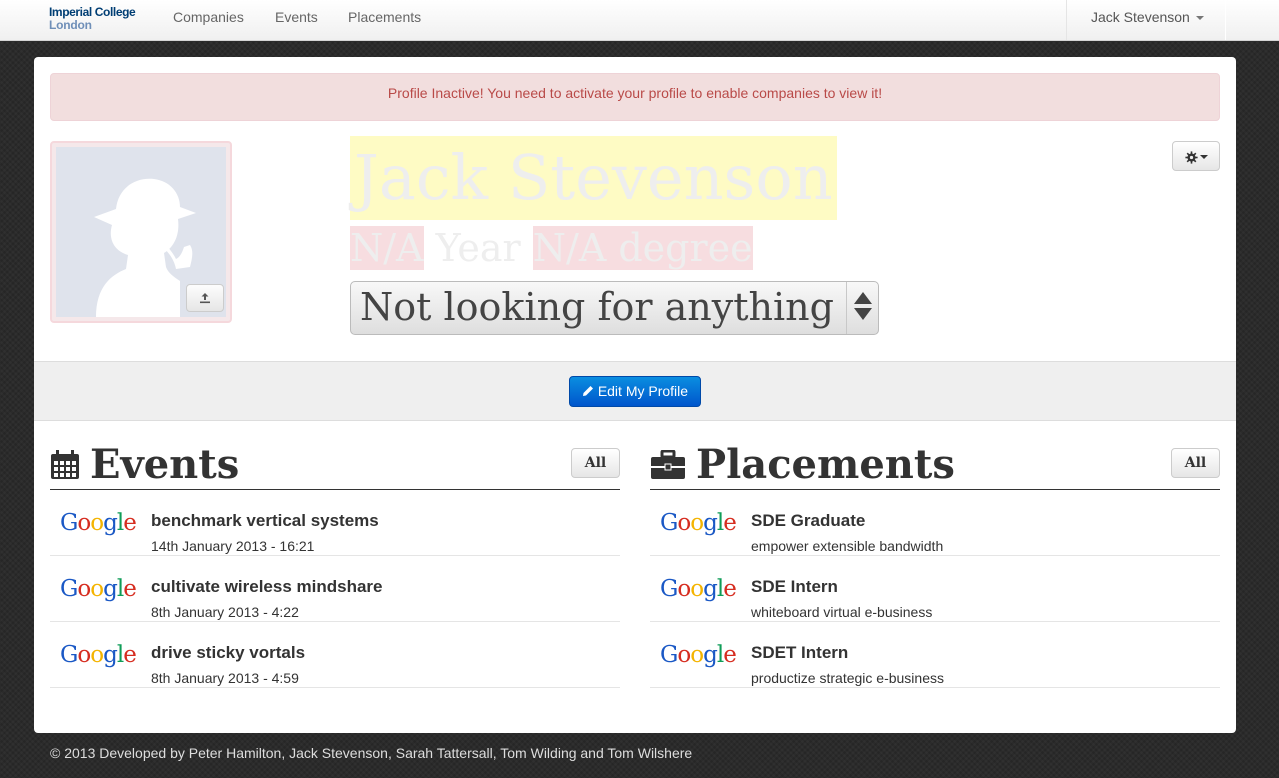 This screenshot has height=778, width=1279. I want to click on placements-title: Placements, so click(825, 464).